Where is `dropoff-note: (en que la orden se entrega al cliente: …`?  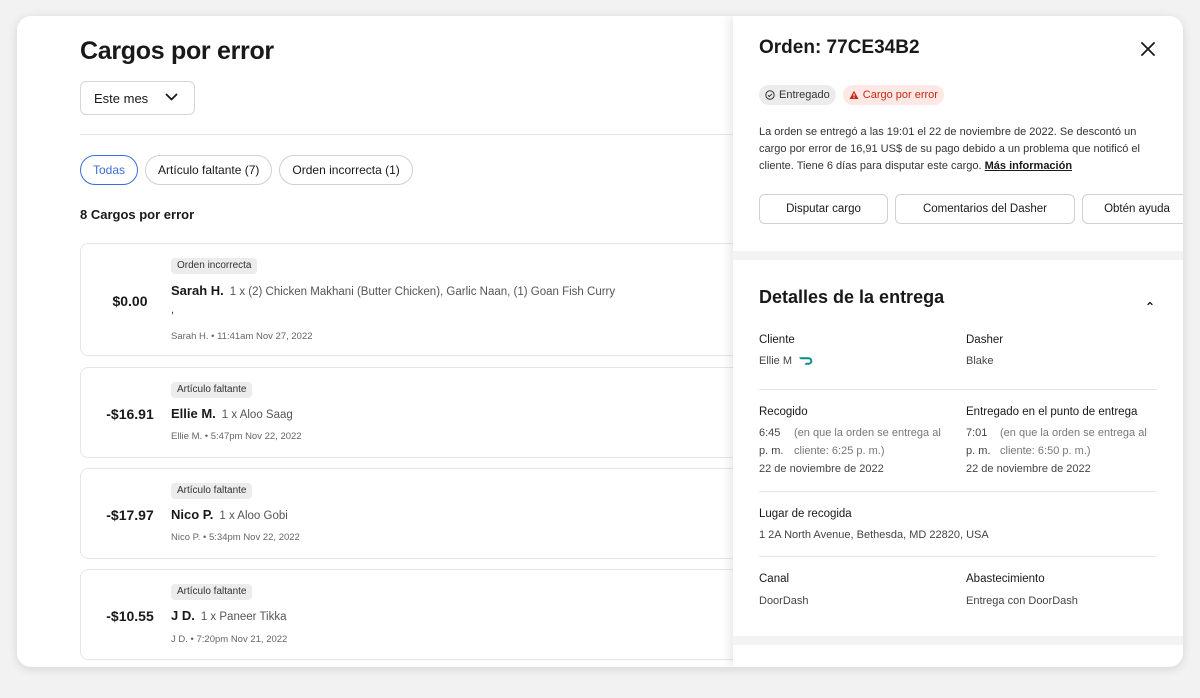 dropoff-note: (en que la orden se entrega al cliente: … is located at coordinates (1073, 442).